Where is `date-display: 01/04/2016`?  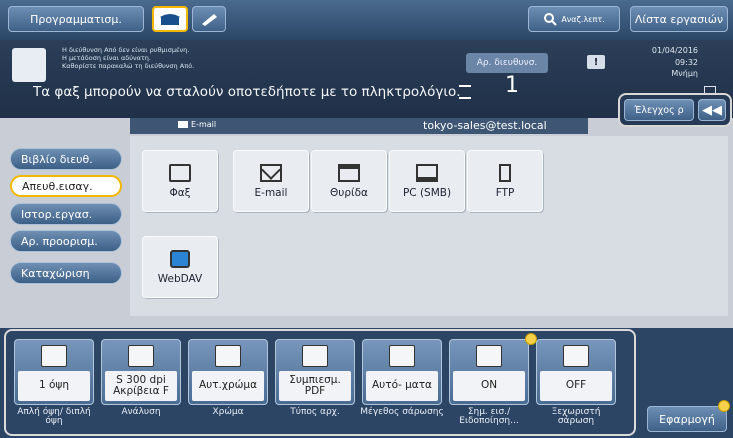 date-display: 01/04/2016 is located at coordinates (674, 50).